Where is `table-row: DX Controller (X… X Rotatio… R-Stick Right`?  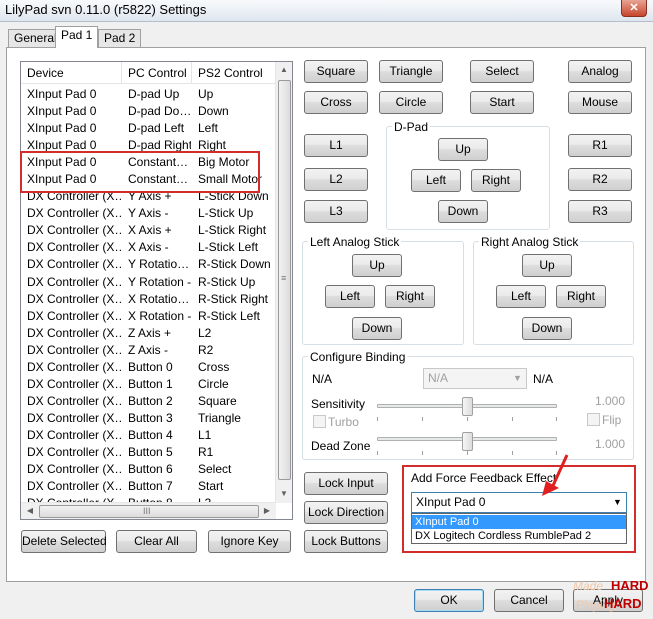
table-row: DX Controller (X… X Rotatio… R-Stick Right is located at coordinates (148, 299).